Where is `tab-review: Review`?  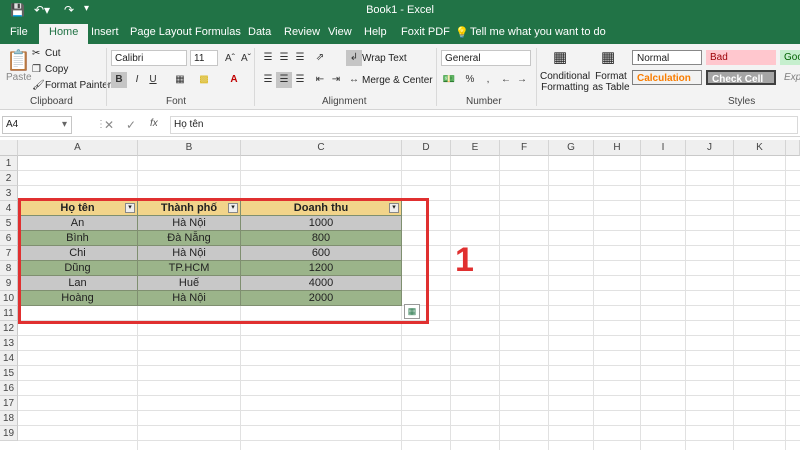 tab-review: Review is located at coordinates (302, 32).